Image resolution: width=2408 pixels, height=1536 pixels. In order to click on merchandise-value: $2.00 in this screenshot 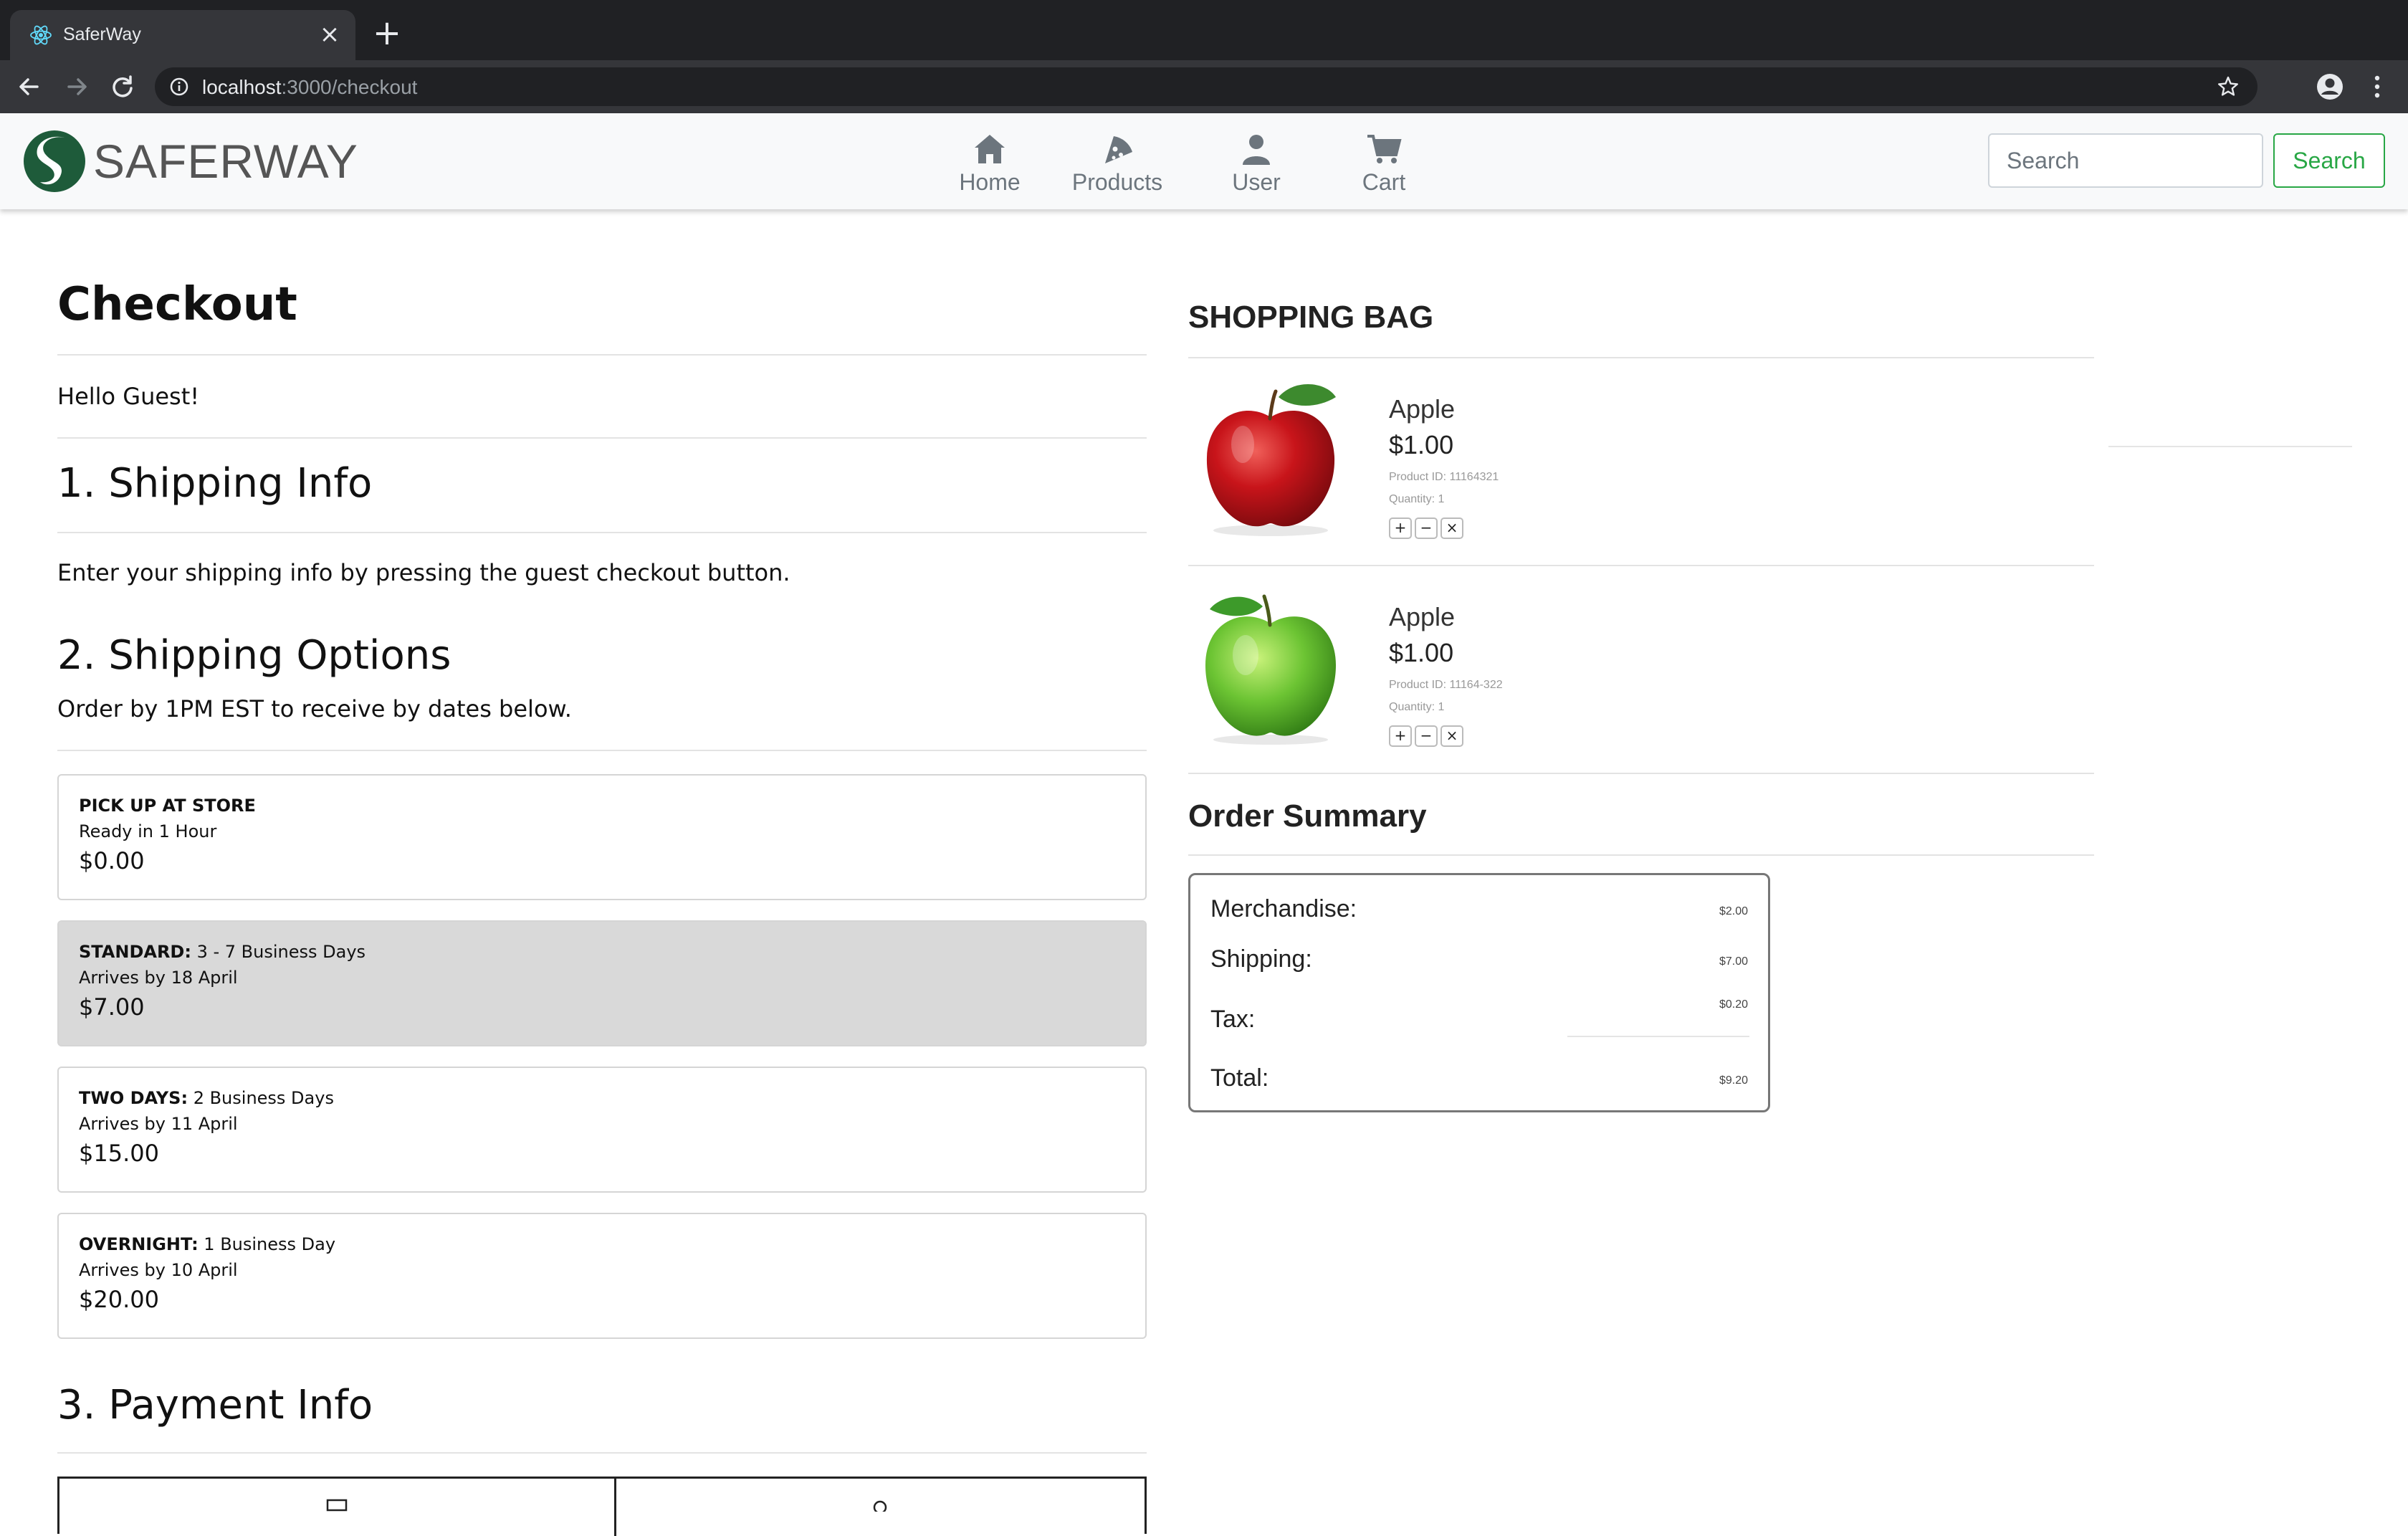, I will do `click(1734, 911)`.